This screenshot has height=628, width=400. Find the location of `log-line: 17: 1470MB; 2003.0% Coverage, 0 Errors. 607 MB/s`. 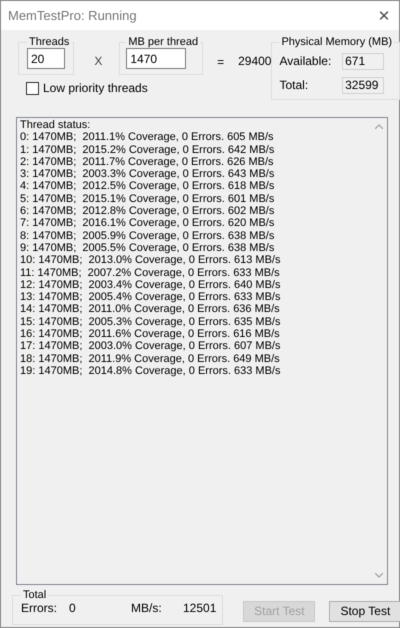

log-line: 17: 1470MB; 2003.0% Coverage, 0 Errors. 607 MB/s is located at coordinates (151, 346).